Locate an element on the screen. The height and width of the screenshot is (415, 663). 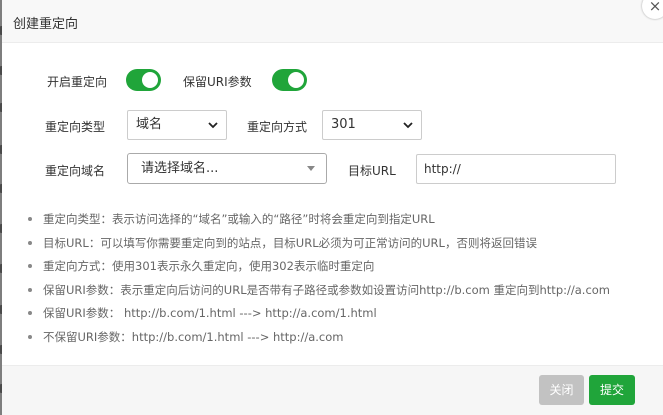
enable-redirect-label: 开启重定向 is located at coordinates (77, 82).